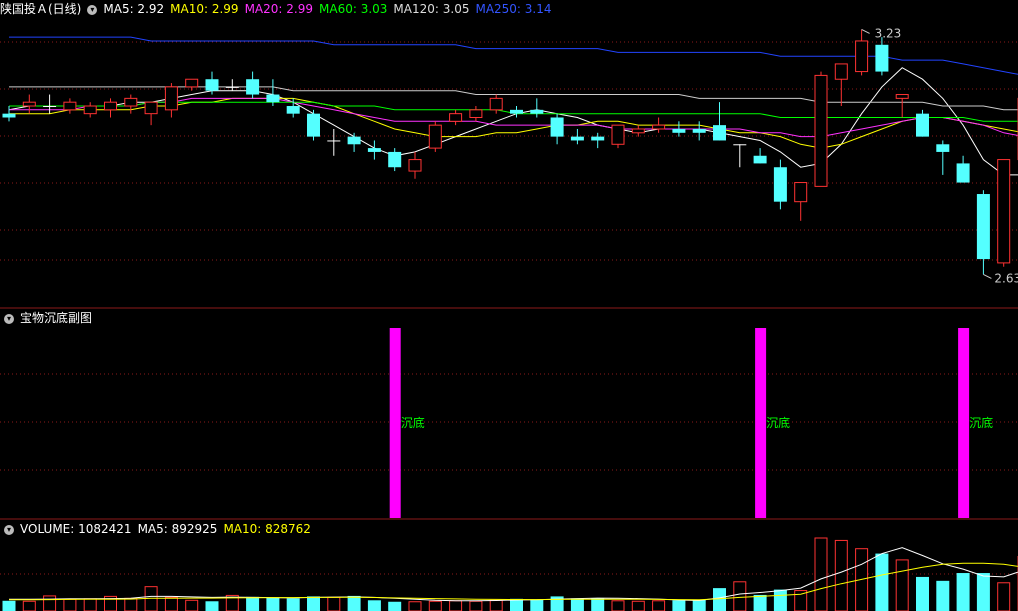  Describe the element at coordinates (888, 33) in the screenshot. I see `high-price-label: 3.23` at that location.